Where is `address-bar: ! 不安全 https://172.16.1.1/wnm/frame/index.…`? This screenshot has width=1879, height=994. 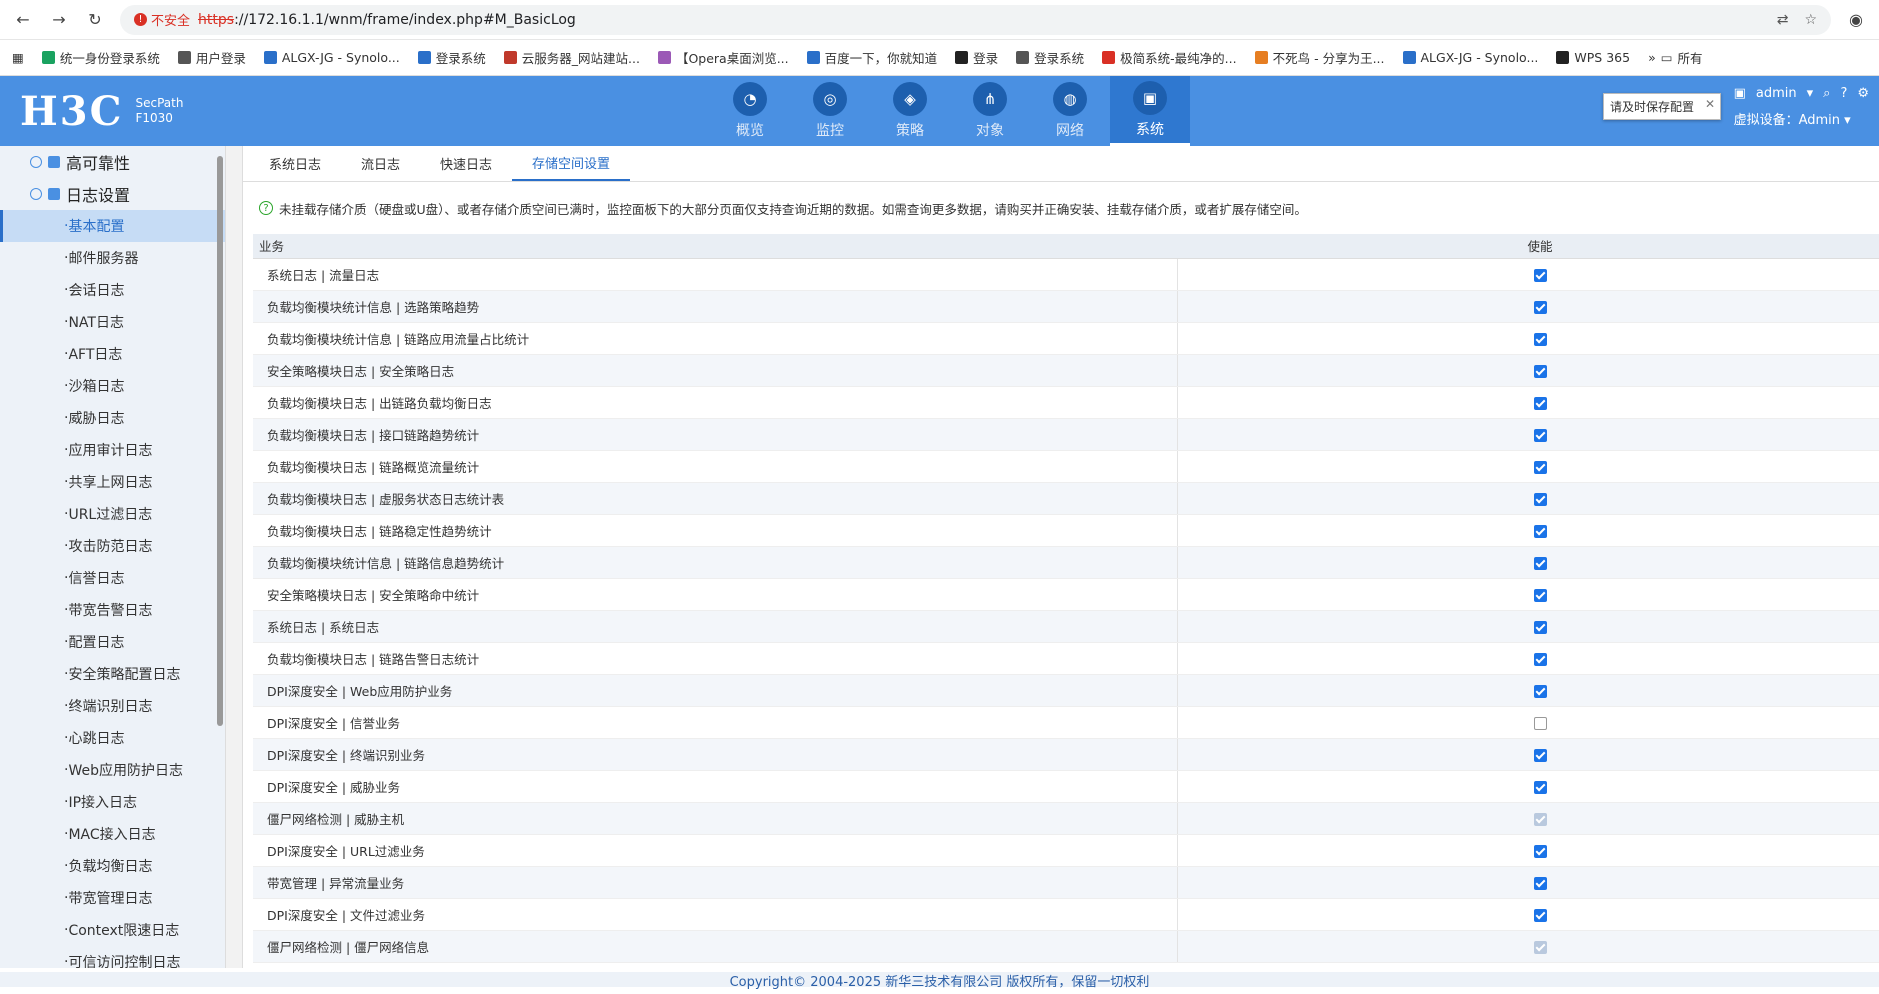 address-bar: ! 不安全 https://172.16.1.1/wnm/frame/index.… is located at coordinates (975, 19).